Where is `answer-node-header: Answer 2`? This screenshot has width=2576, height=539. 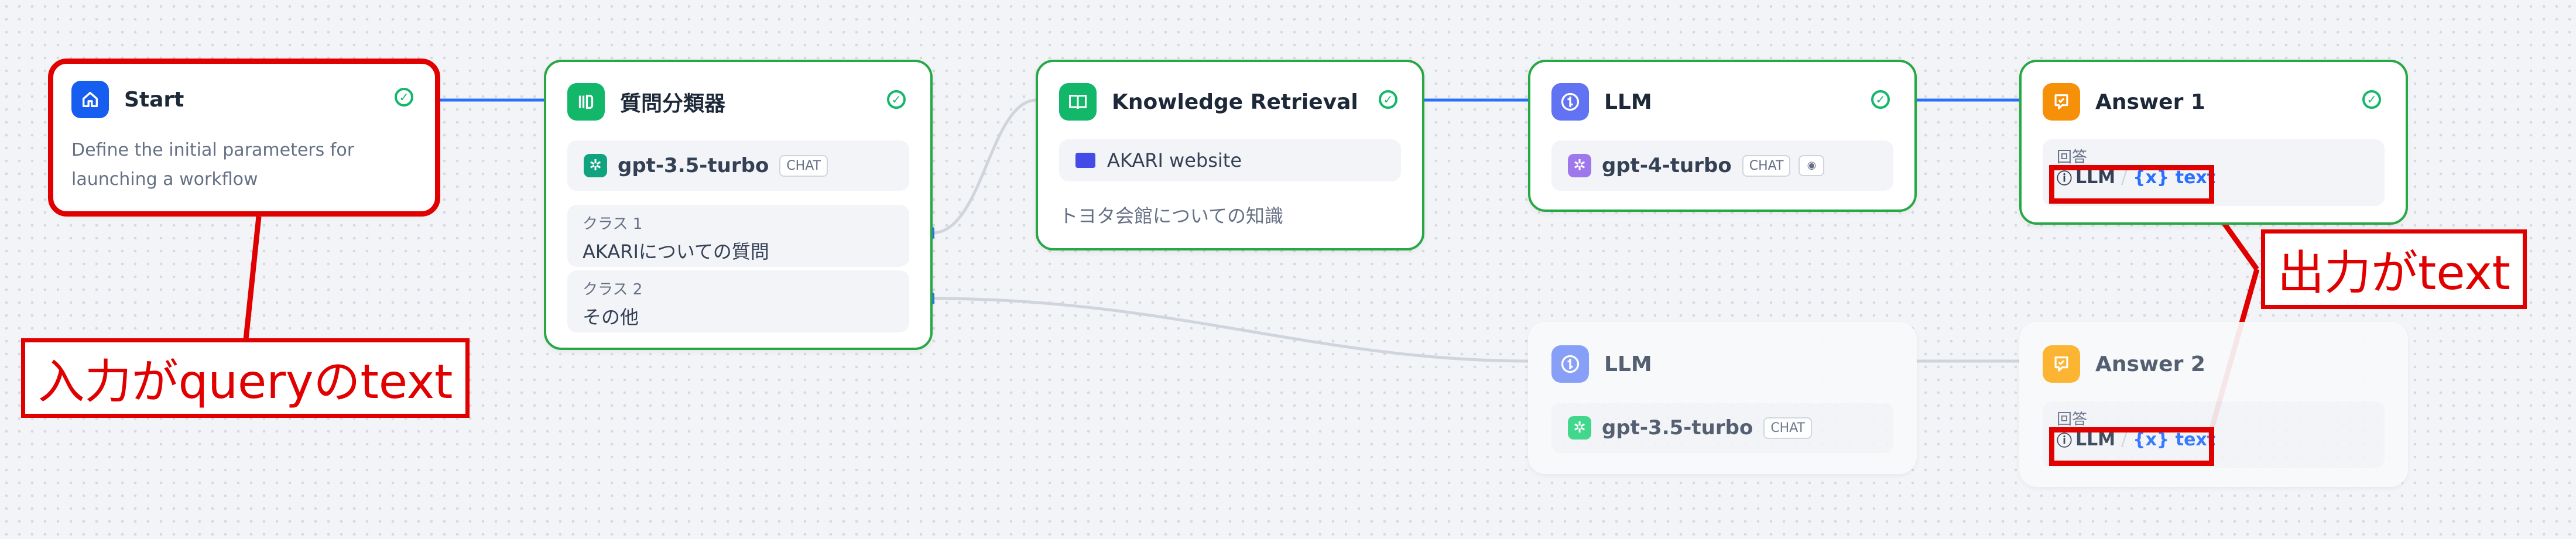 answer-node-header: Answer 2 is located at coordinates (2124, 364).